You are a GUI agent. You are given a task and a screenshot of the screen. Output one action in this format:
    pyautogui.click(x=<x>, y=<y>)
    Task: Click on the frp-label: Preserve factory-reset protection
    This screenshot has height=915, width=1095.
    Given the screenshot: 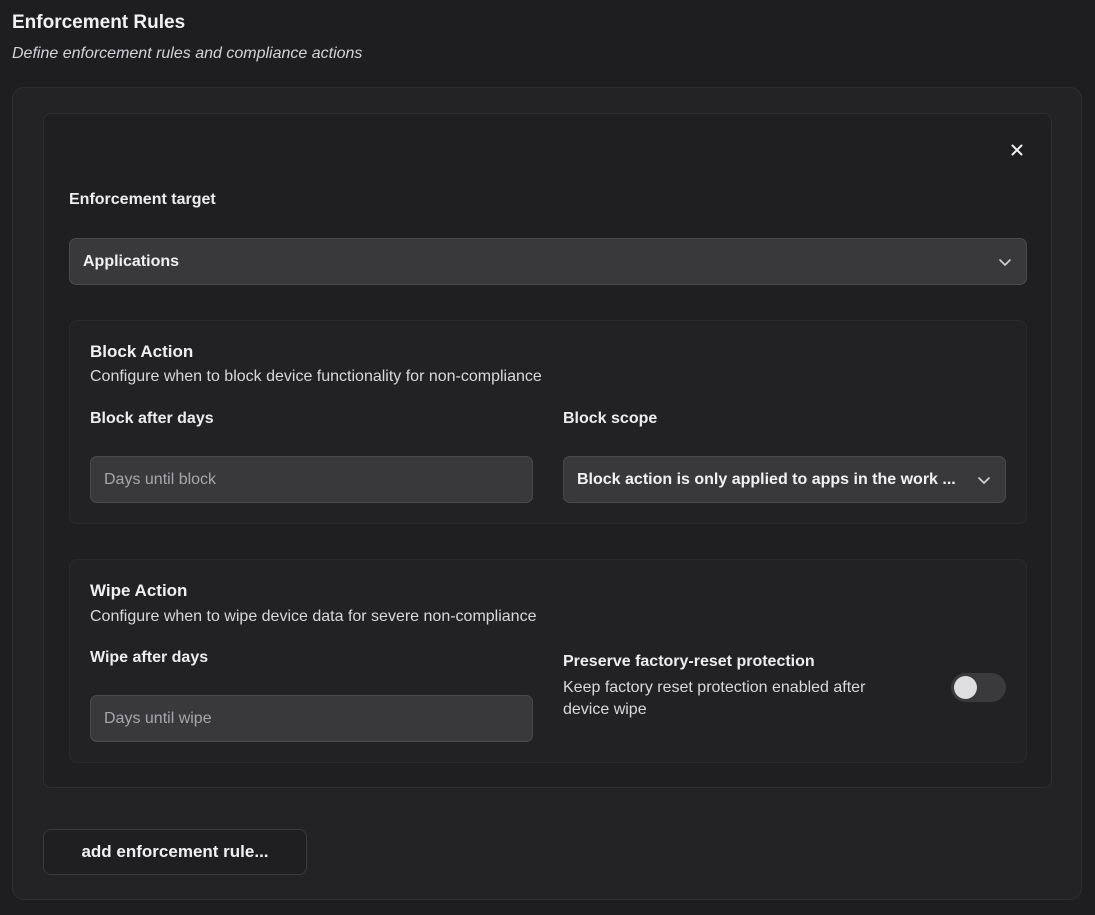 What is the action you would take?
    pyautogui.click(x=689, y=661)
    